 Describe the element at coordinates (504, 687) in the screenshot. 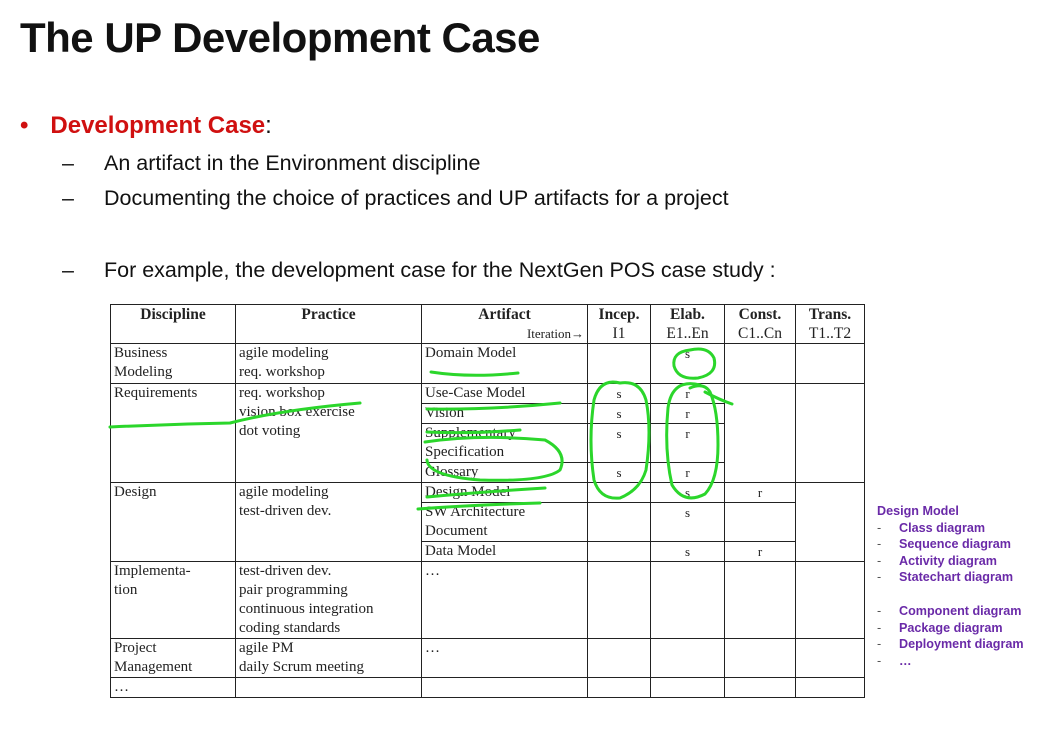

I see `cell-artifact` at that location.